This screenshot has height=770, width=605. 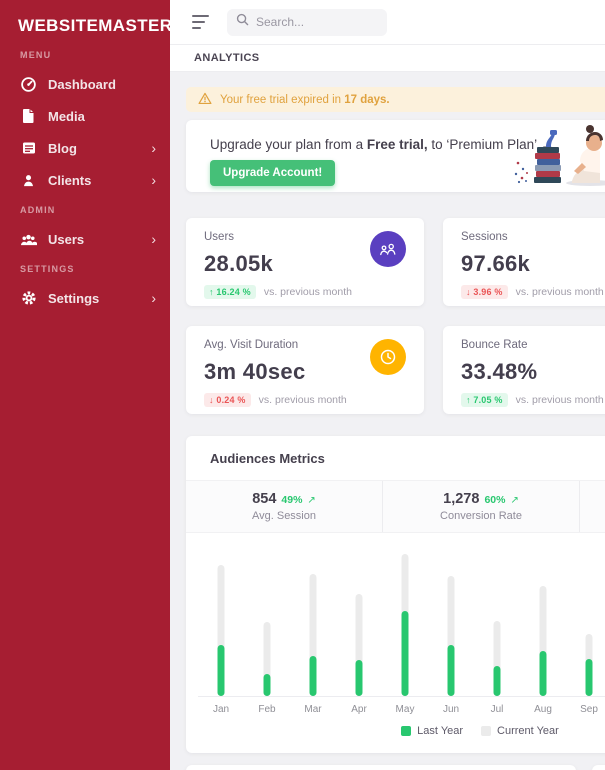 What do you see at coordinates (305, 99) in the screenshot?
I see `trial-alert-text: Your free trial expired in 17 days.` at bounding box center [305, 99].